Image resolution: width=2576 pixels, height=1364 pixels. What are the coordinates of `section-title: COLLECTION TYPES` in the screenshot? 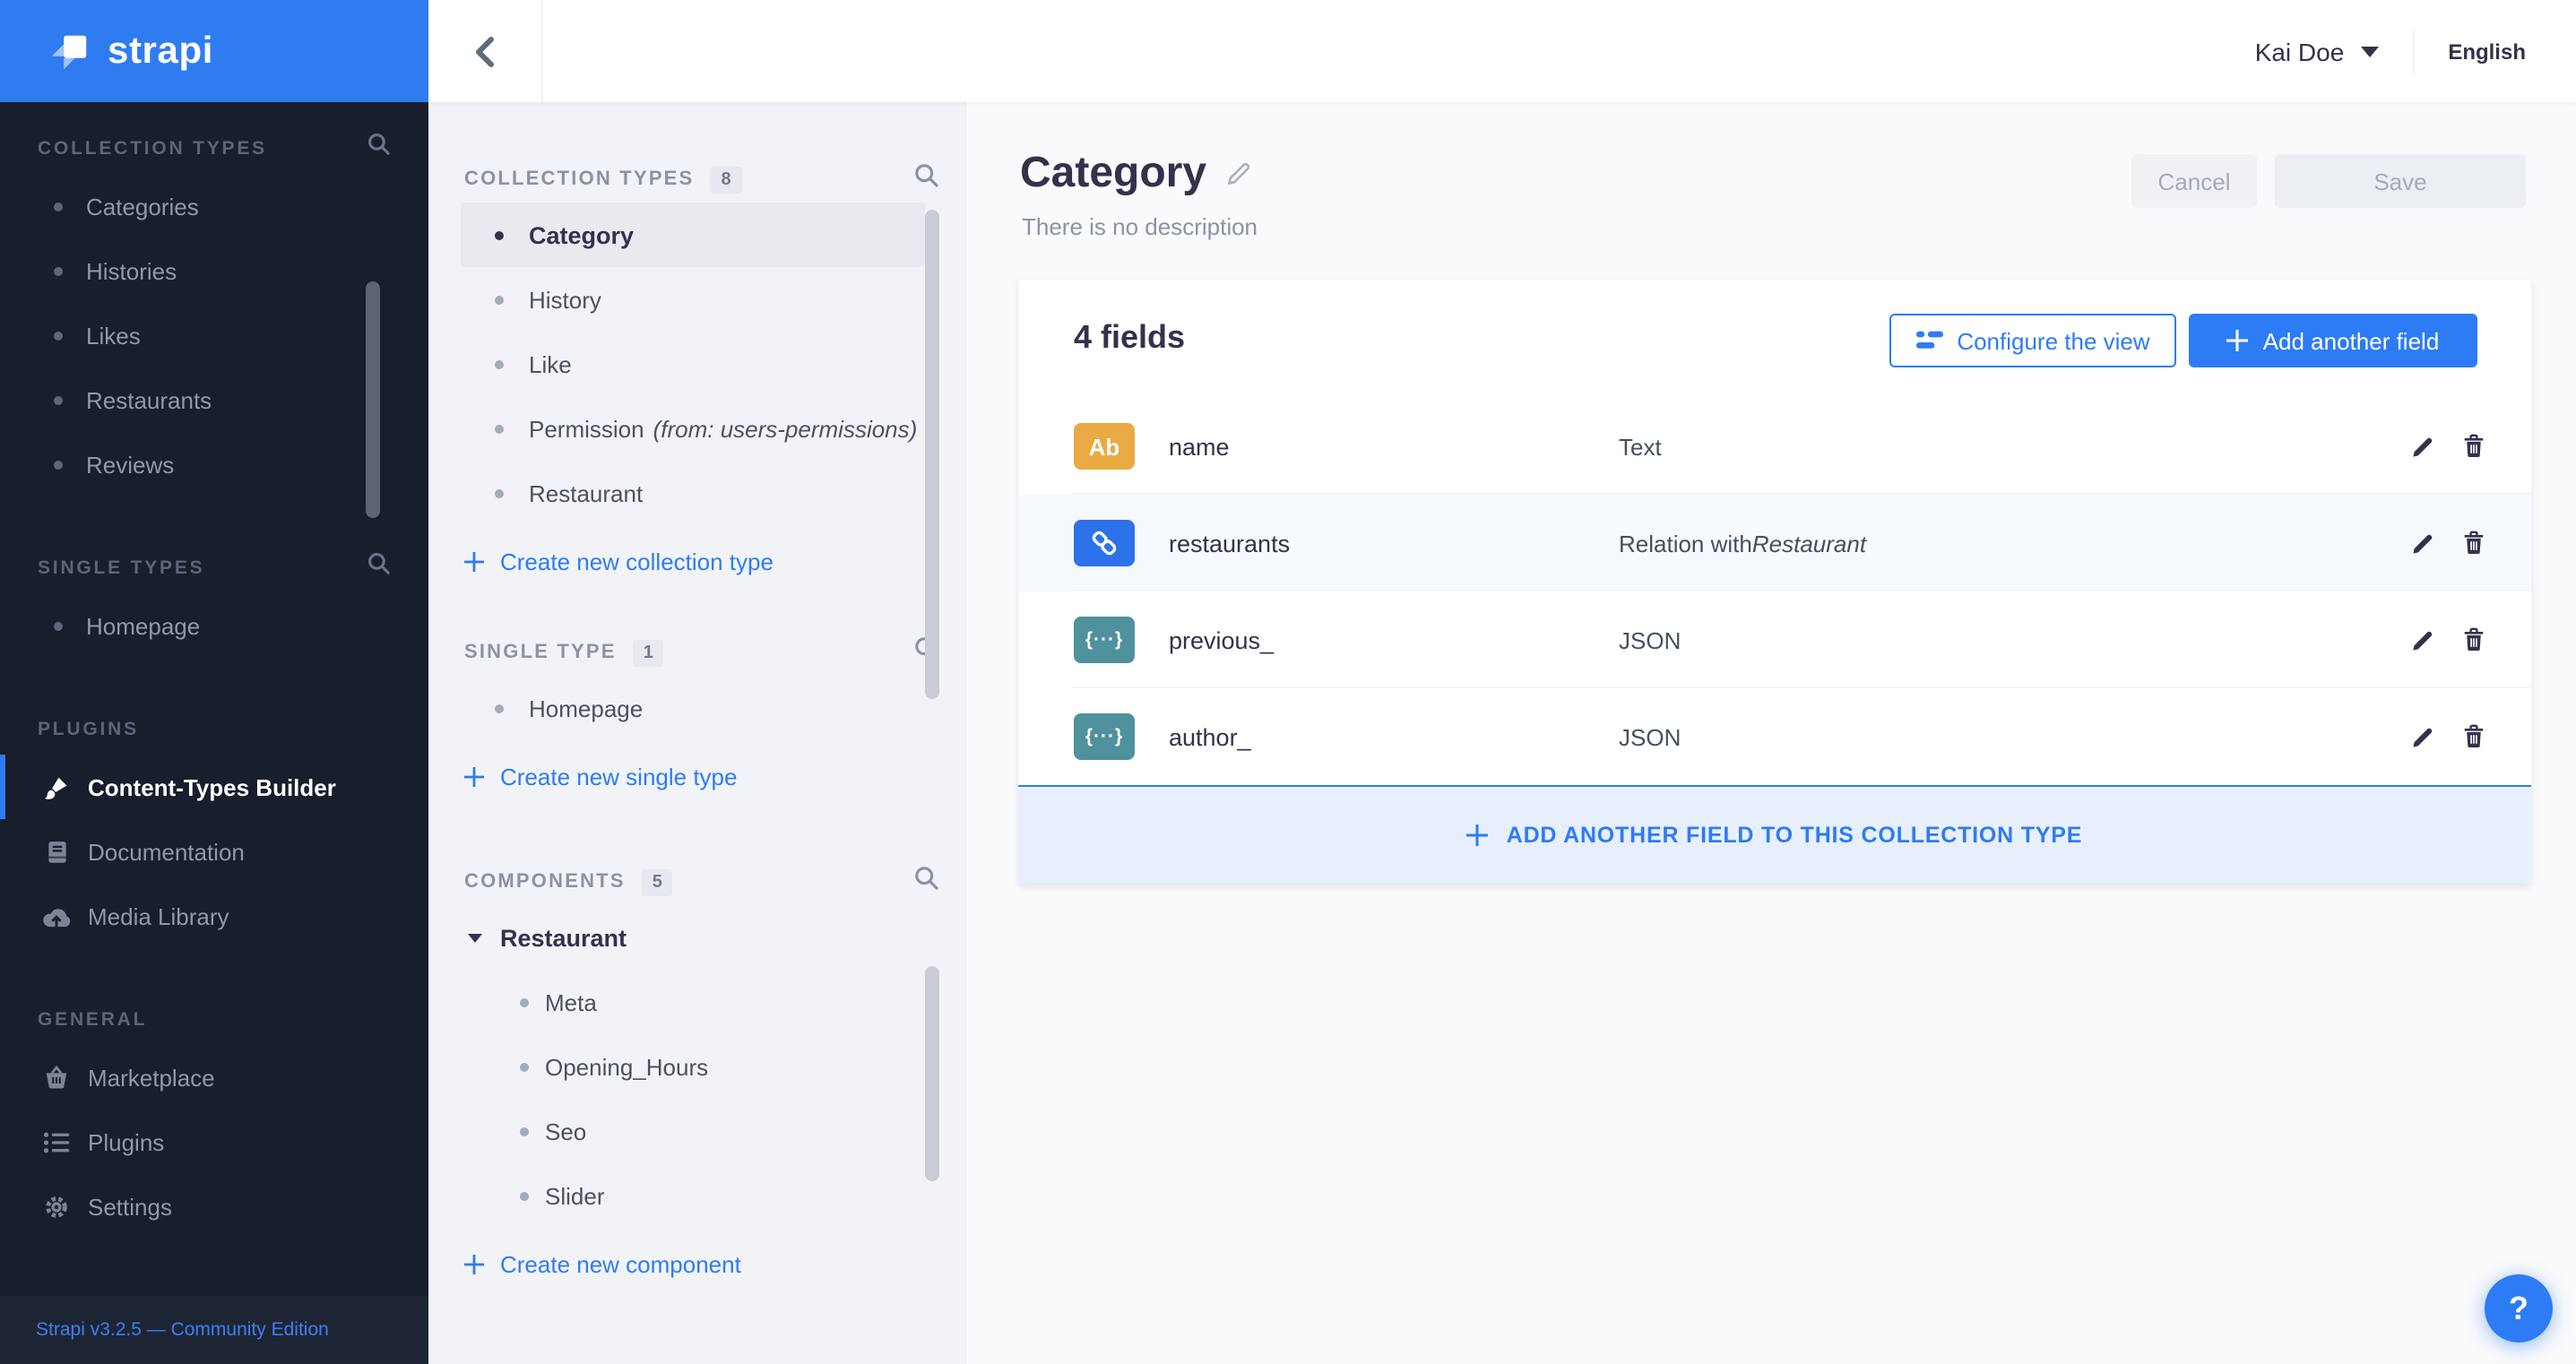 It's located at (152, 149).